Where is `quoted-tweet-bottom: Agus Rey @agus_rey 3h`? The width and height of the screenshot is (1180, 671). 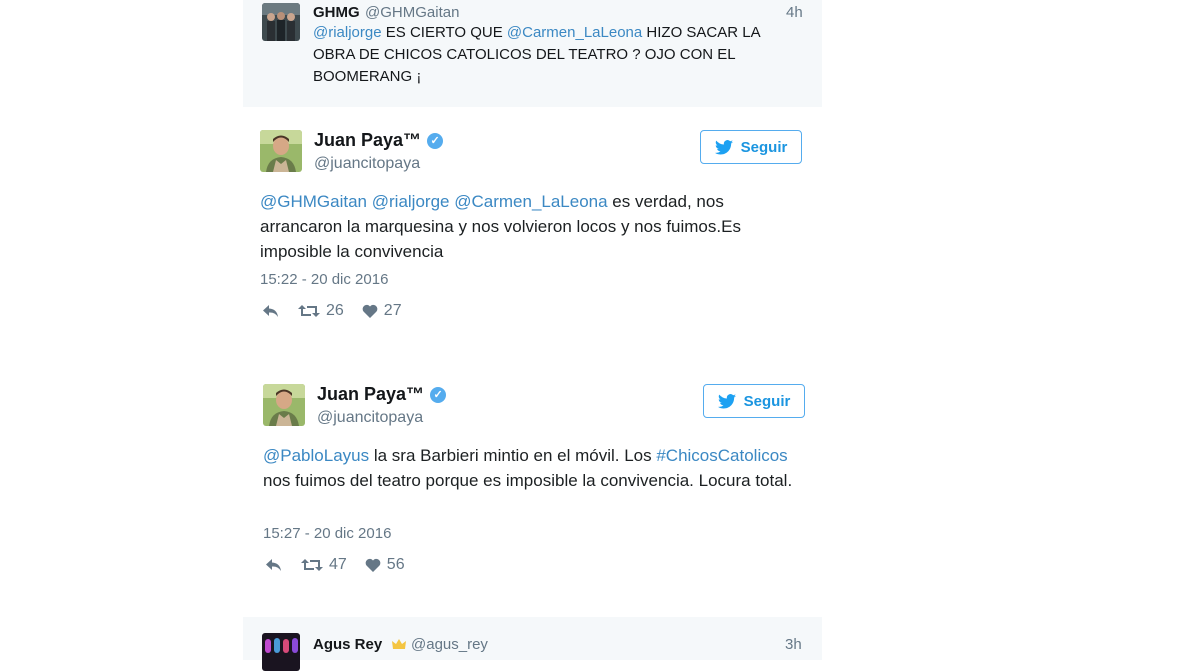 quoted-tweet-bottom: Agus Rey @agus_rey 3h is located at coordinates (532, 644).